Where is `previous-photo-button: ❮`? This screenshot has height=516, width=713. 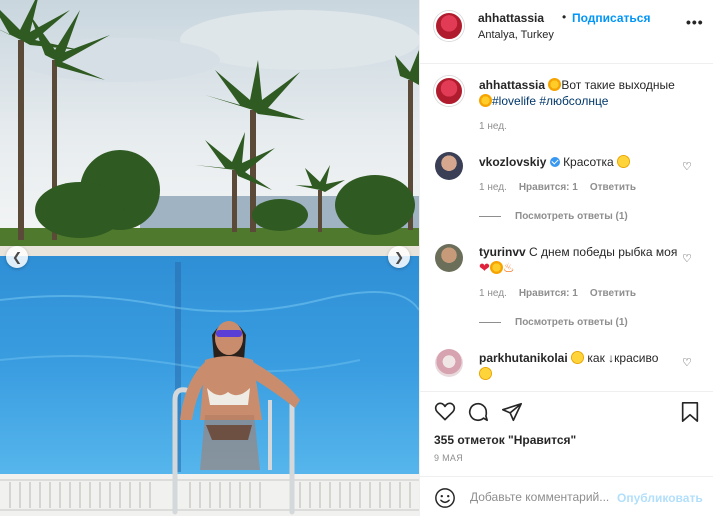 previous-photo-button: ❮ is located at coordinates (17, 257).